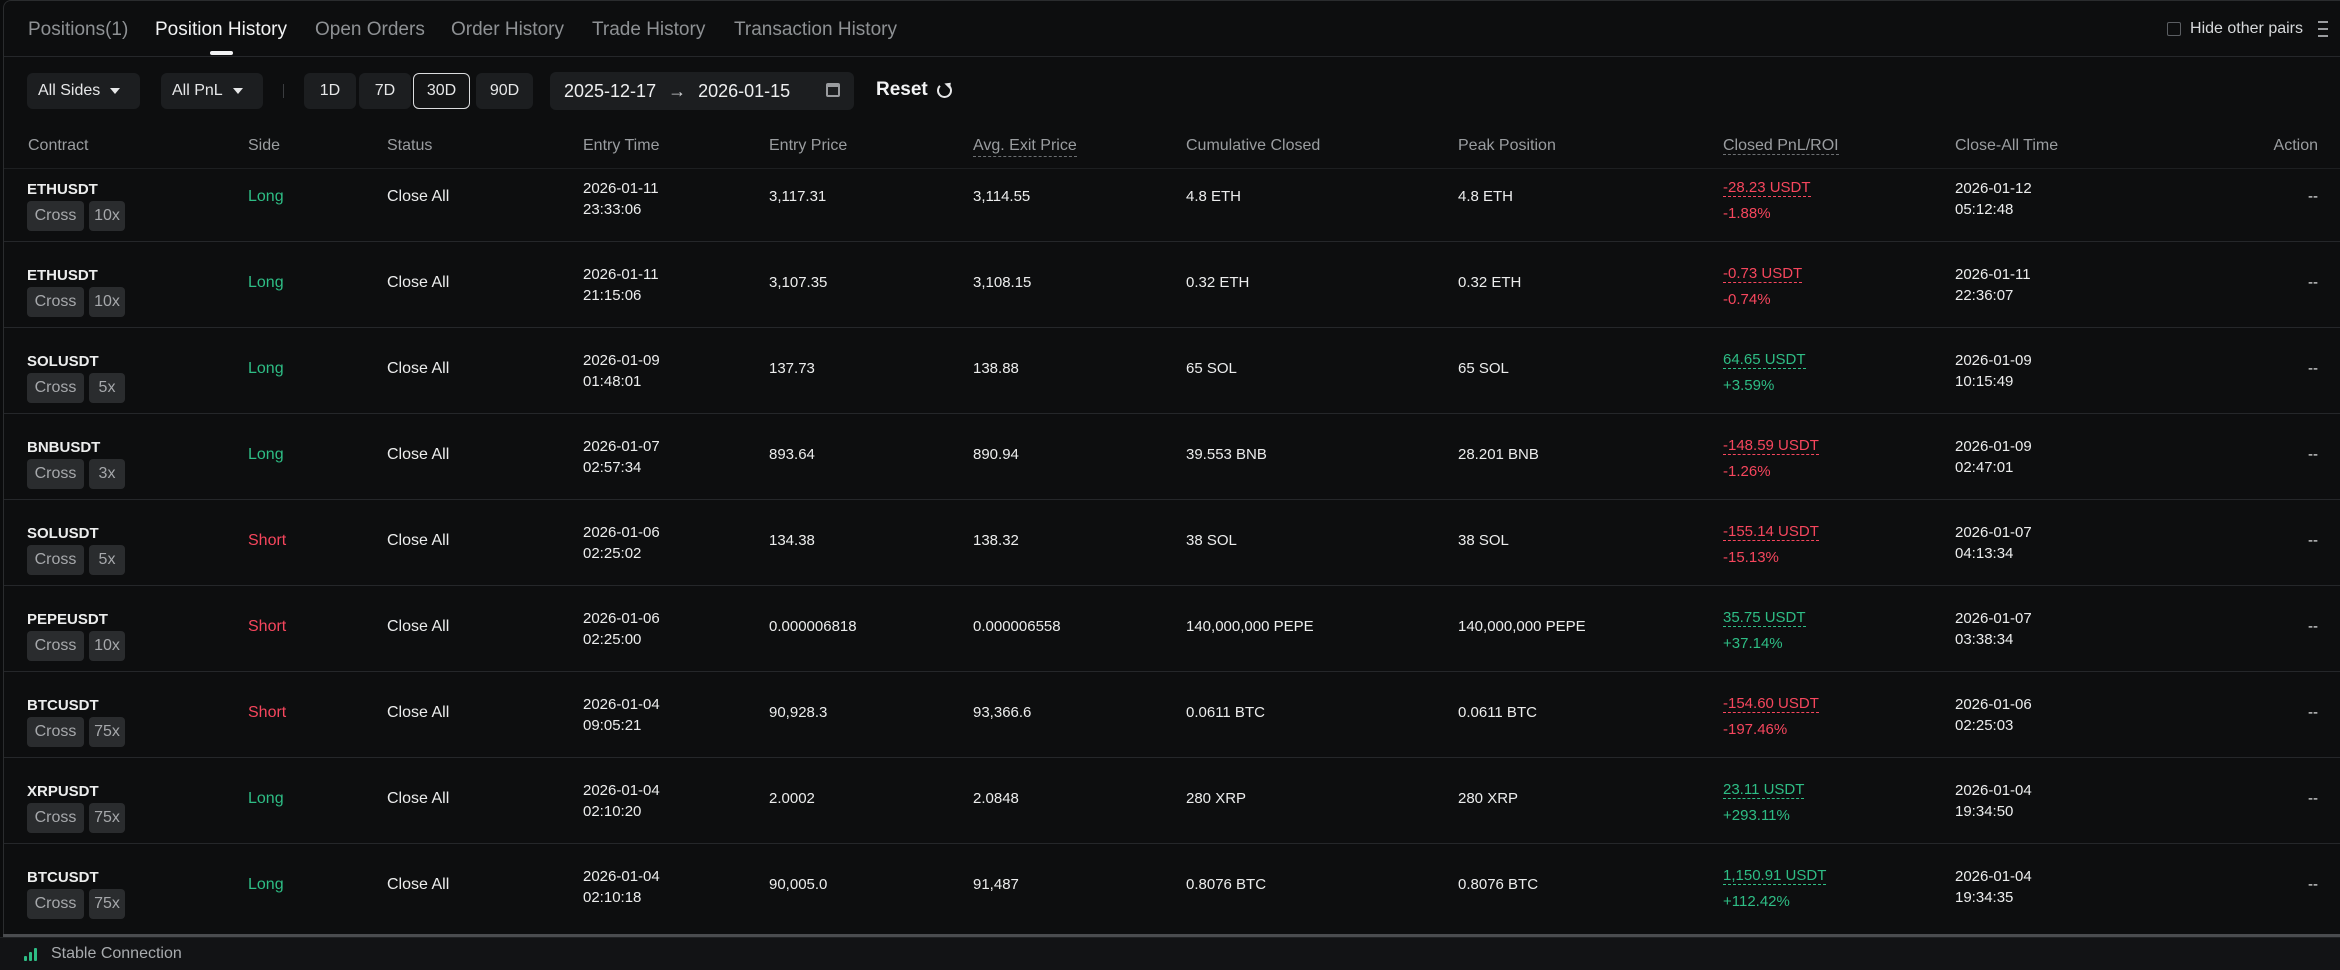  What do you see at coordinates (1767, 188) in the screenshot?
I see `pnl-amount: -28.23 USDT` at bounding box center [1767, 188].